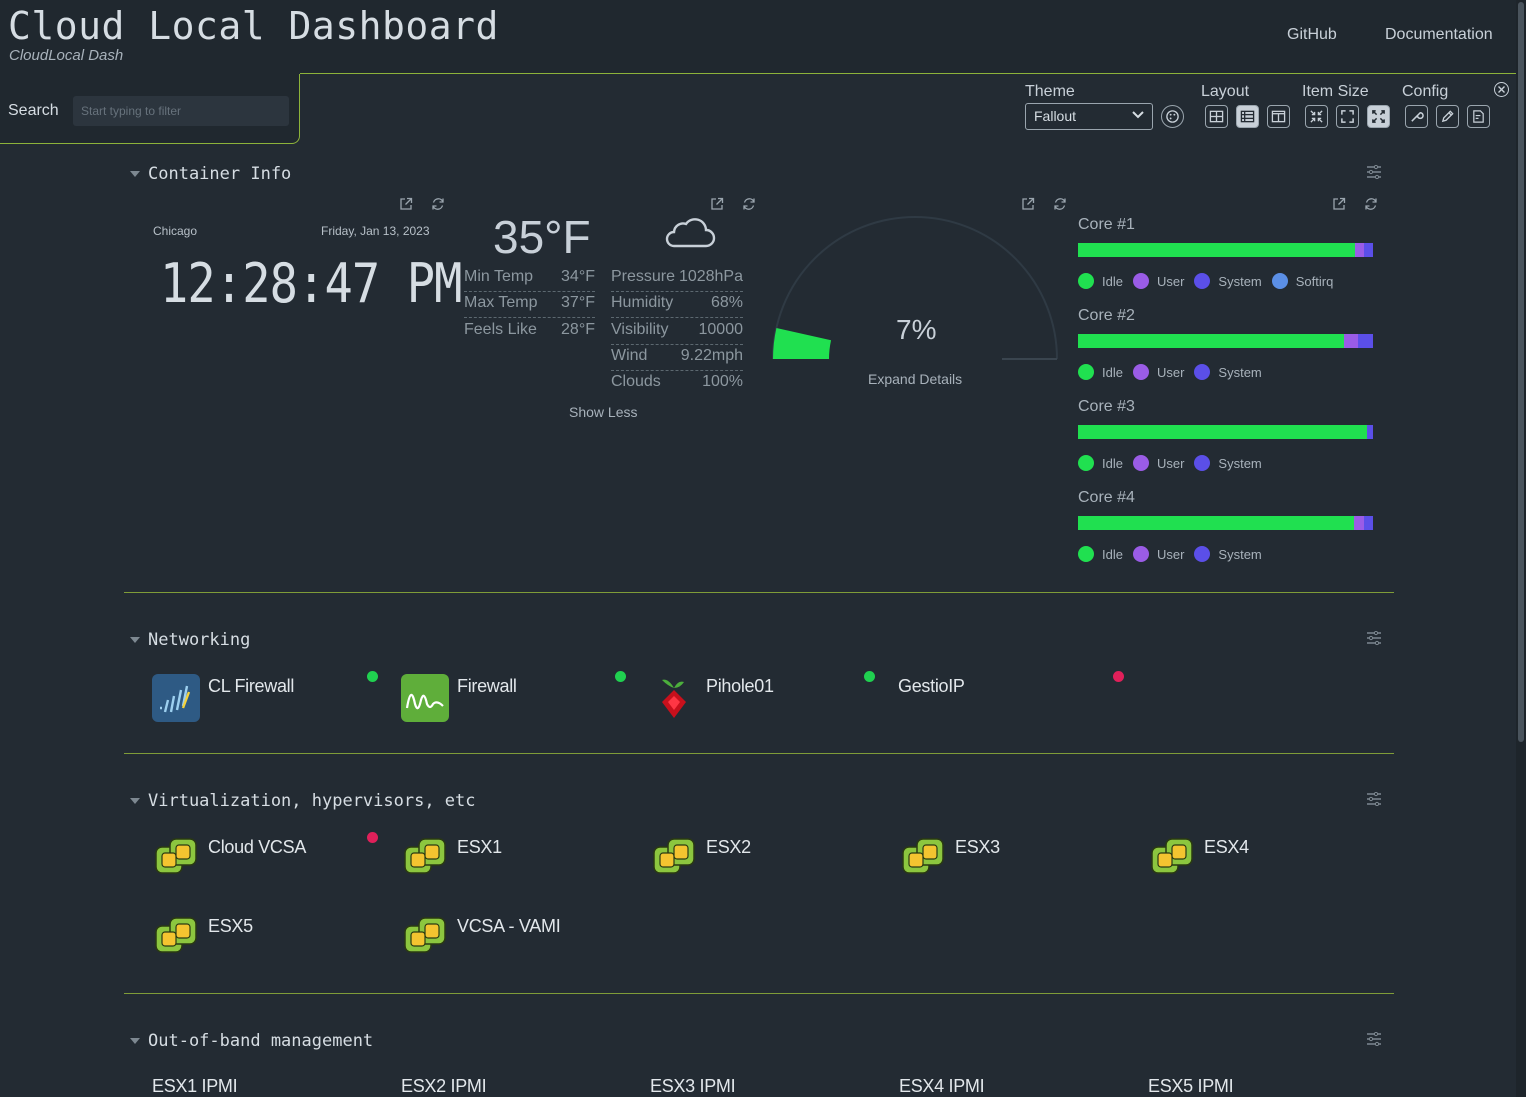  What do you see at coordinates (765, 860) in the screenshot?
I see `item-esx2: ESX2` at bounding box center [765, 860].